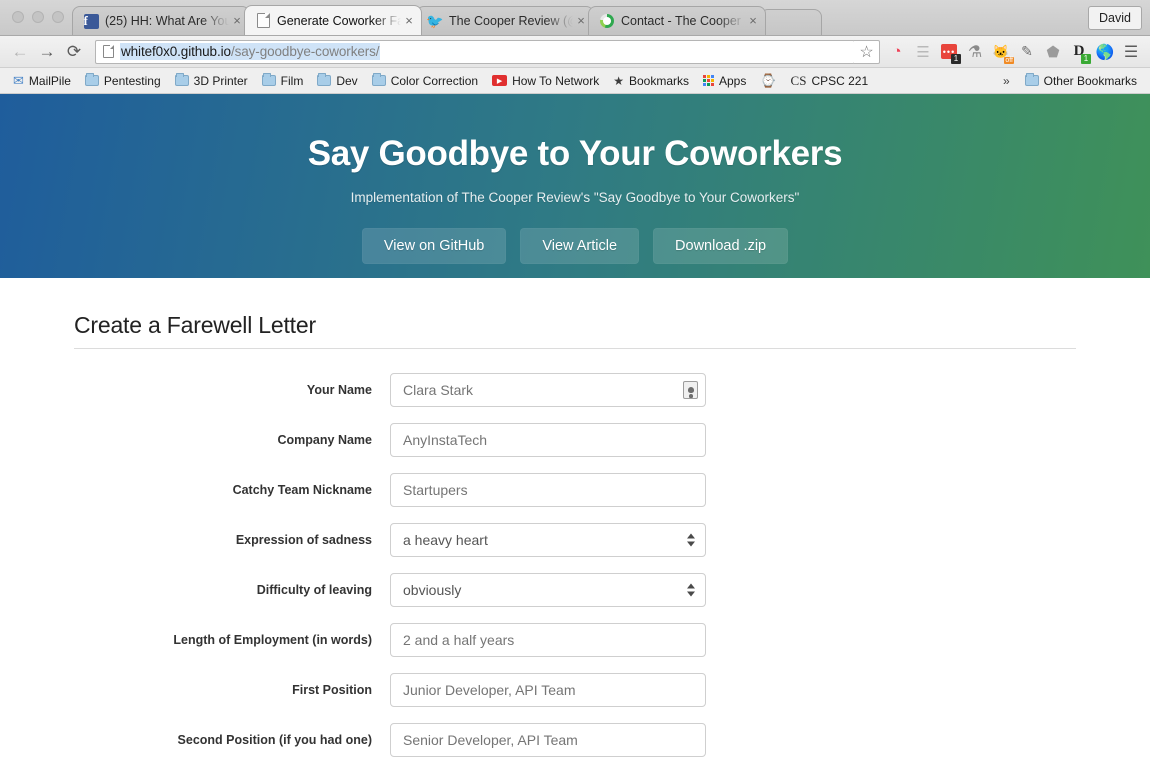 The width and height of the screenshot is (1150, 760). What do you see at coordinates (108, 51) in the screenshot?
I see `page-info-icon` at bounding box center [108, 51].